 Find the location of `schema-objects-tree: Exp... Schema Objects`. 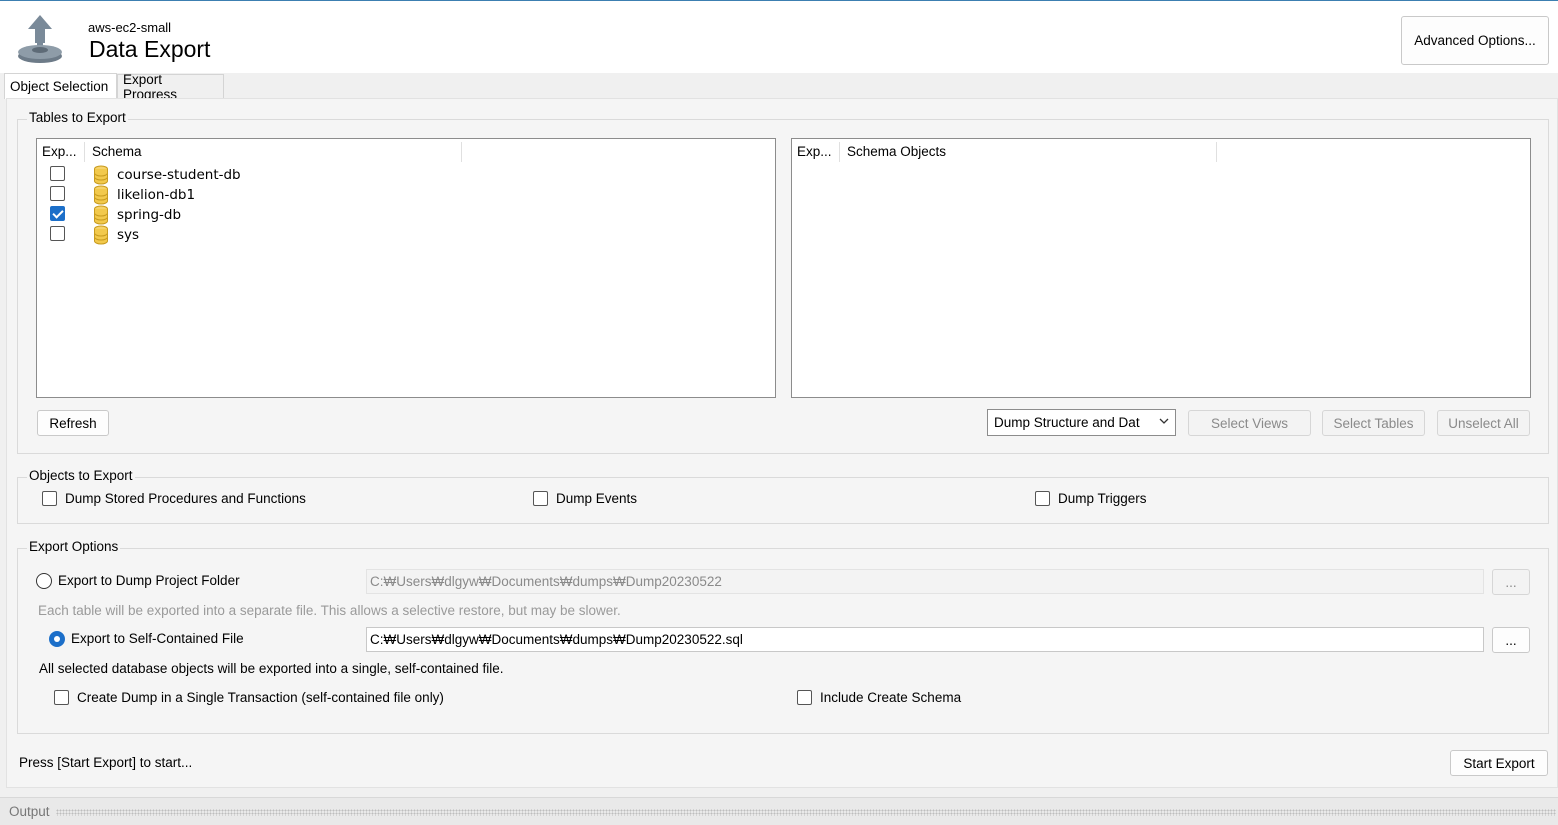

schema-objects-tree: Exp... Schema Objects is located at coordinates (1161, 268).